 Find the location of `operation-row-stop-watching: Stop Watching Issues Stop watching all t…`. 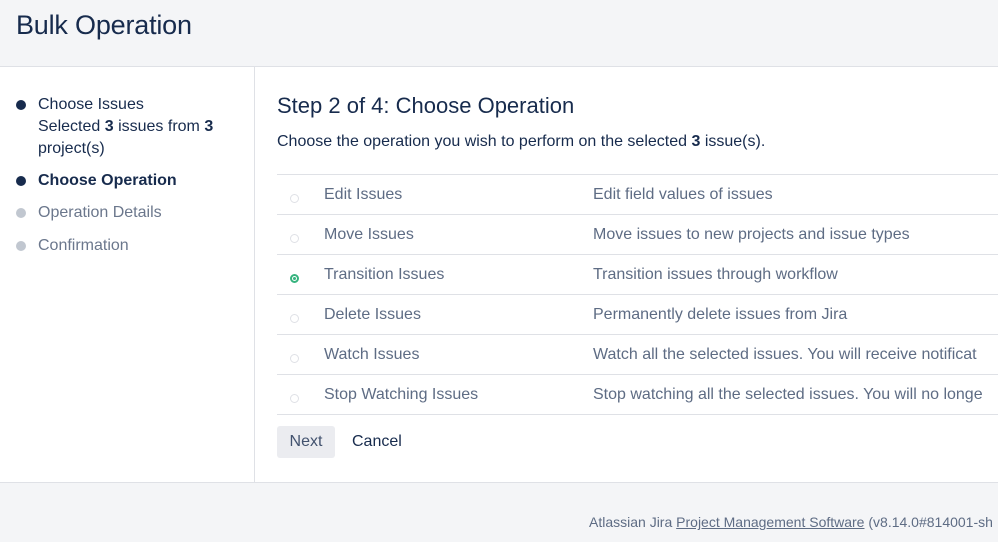

operation-row-stop-watching: Stop Watching Issues Stop watching all t… is located at coordinates (637, 395).